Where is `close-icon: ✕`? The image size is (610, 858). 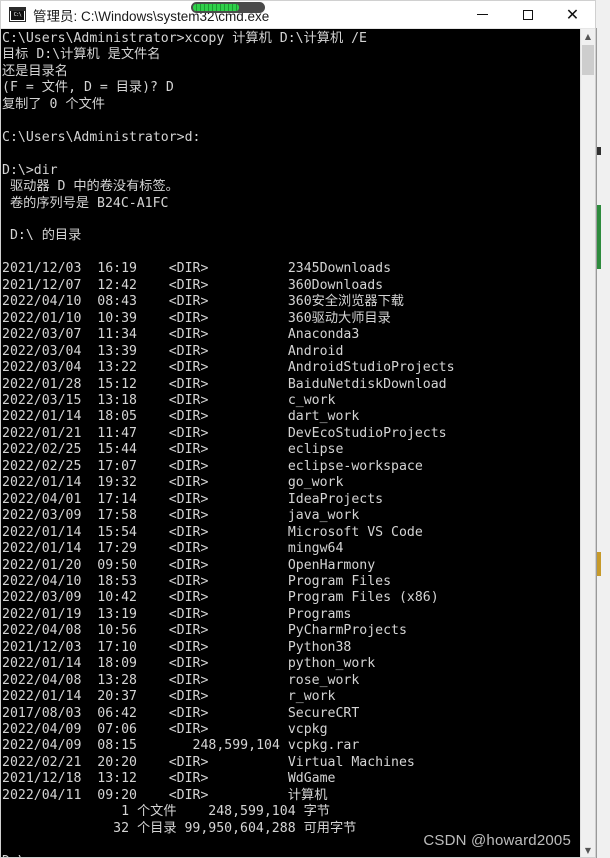
close-icon: ✕ is located at coordinates (572, 14).